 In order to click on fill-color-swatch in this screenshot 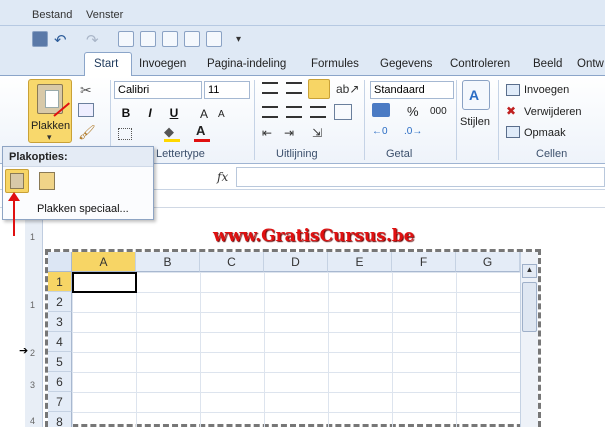, I will do `click(172, 140)`.